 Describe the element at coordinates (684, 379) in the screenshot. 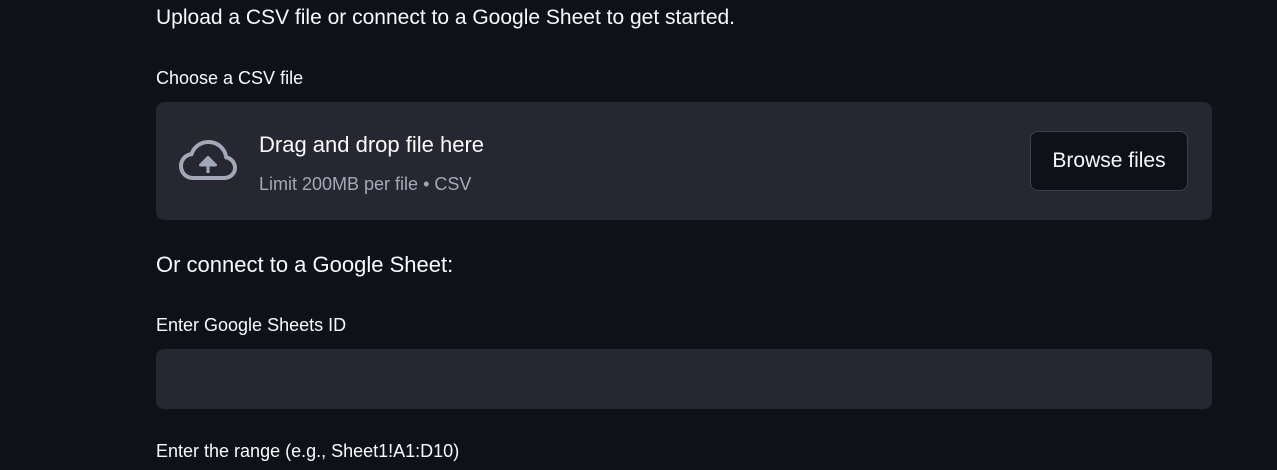

I see `sheet-id-input` at that location.